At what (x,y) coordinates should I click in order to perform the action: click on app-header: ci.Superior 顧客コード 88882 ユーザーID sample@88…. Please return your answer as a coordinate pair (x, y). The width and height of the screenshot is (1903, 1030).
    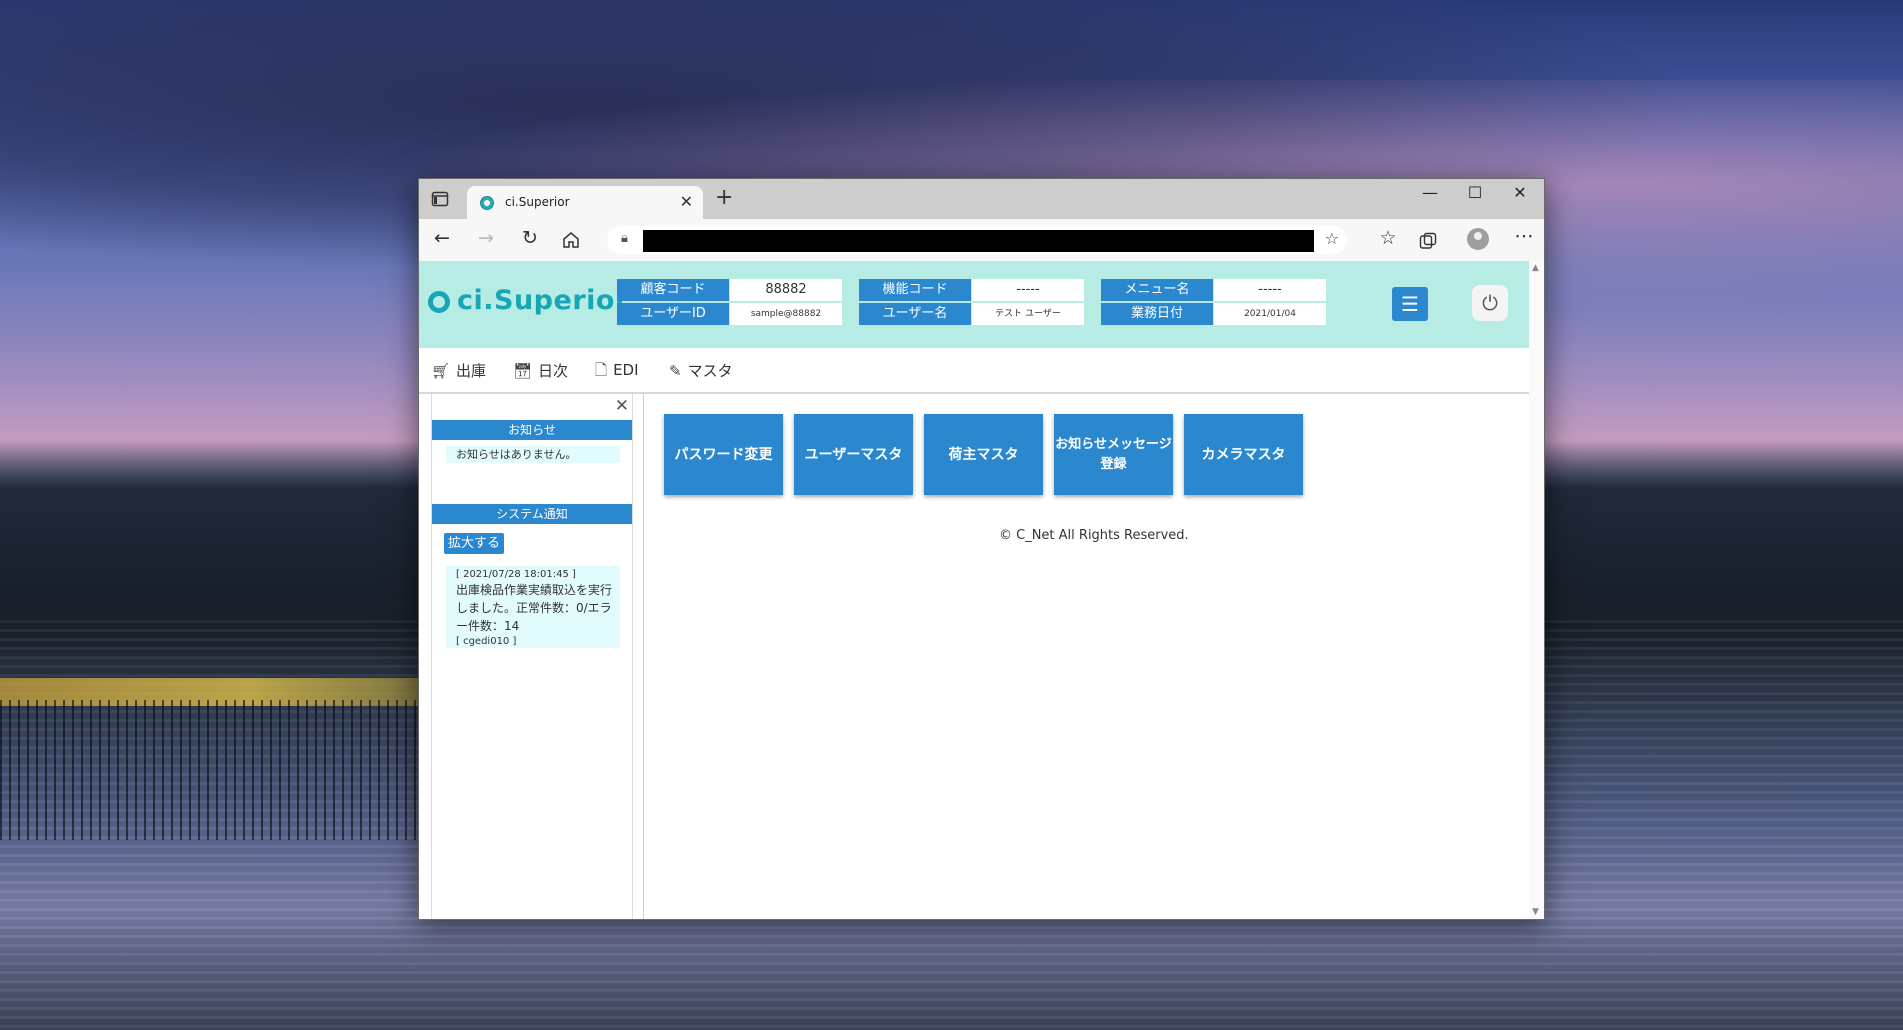
    Looking at the image, I should click on (974, 304).